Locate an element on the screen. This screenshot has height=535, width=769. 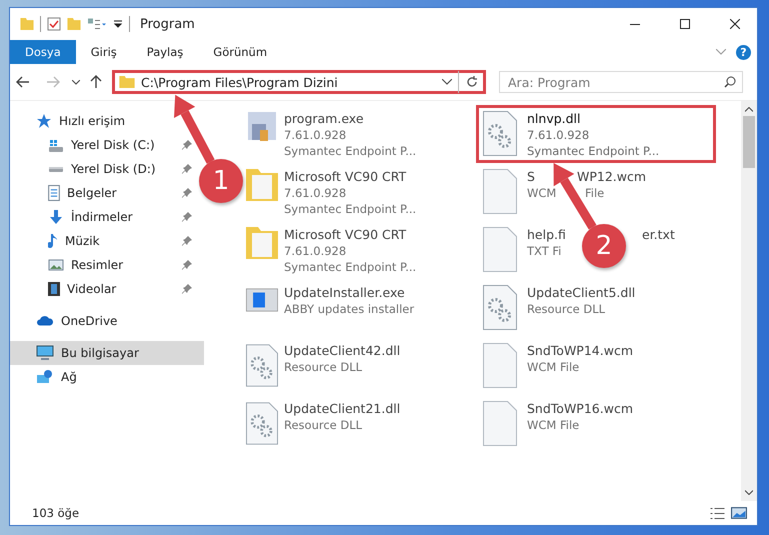
scroll-thumb is located at coordinates (749, 142).